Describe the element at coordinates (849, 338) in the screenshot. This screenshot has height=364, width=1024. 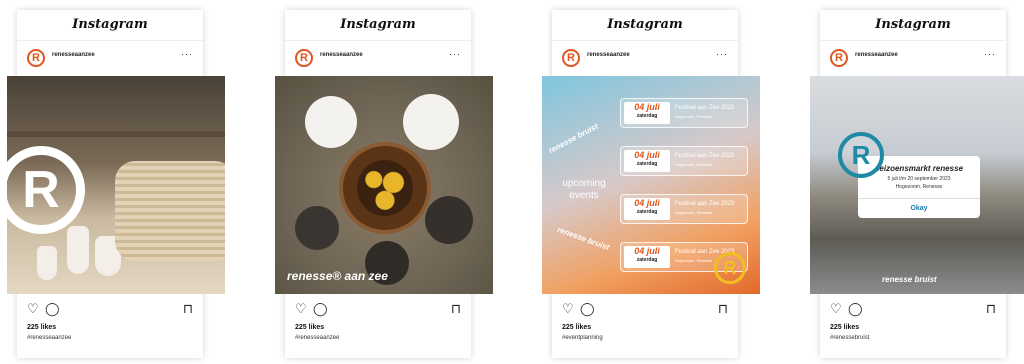
I see `hashtag: #renessebruist` at that location.